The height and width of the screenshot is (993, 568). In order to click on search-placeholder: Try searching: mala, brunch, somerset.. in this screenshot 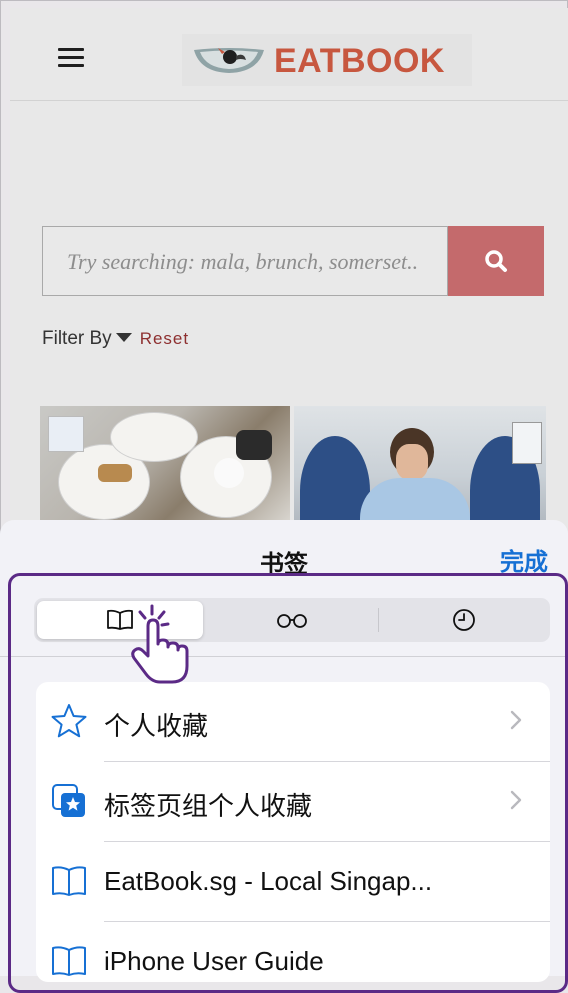, I will do `click(243, 261)`.